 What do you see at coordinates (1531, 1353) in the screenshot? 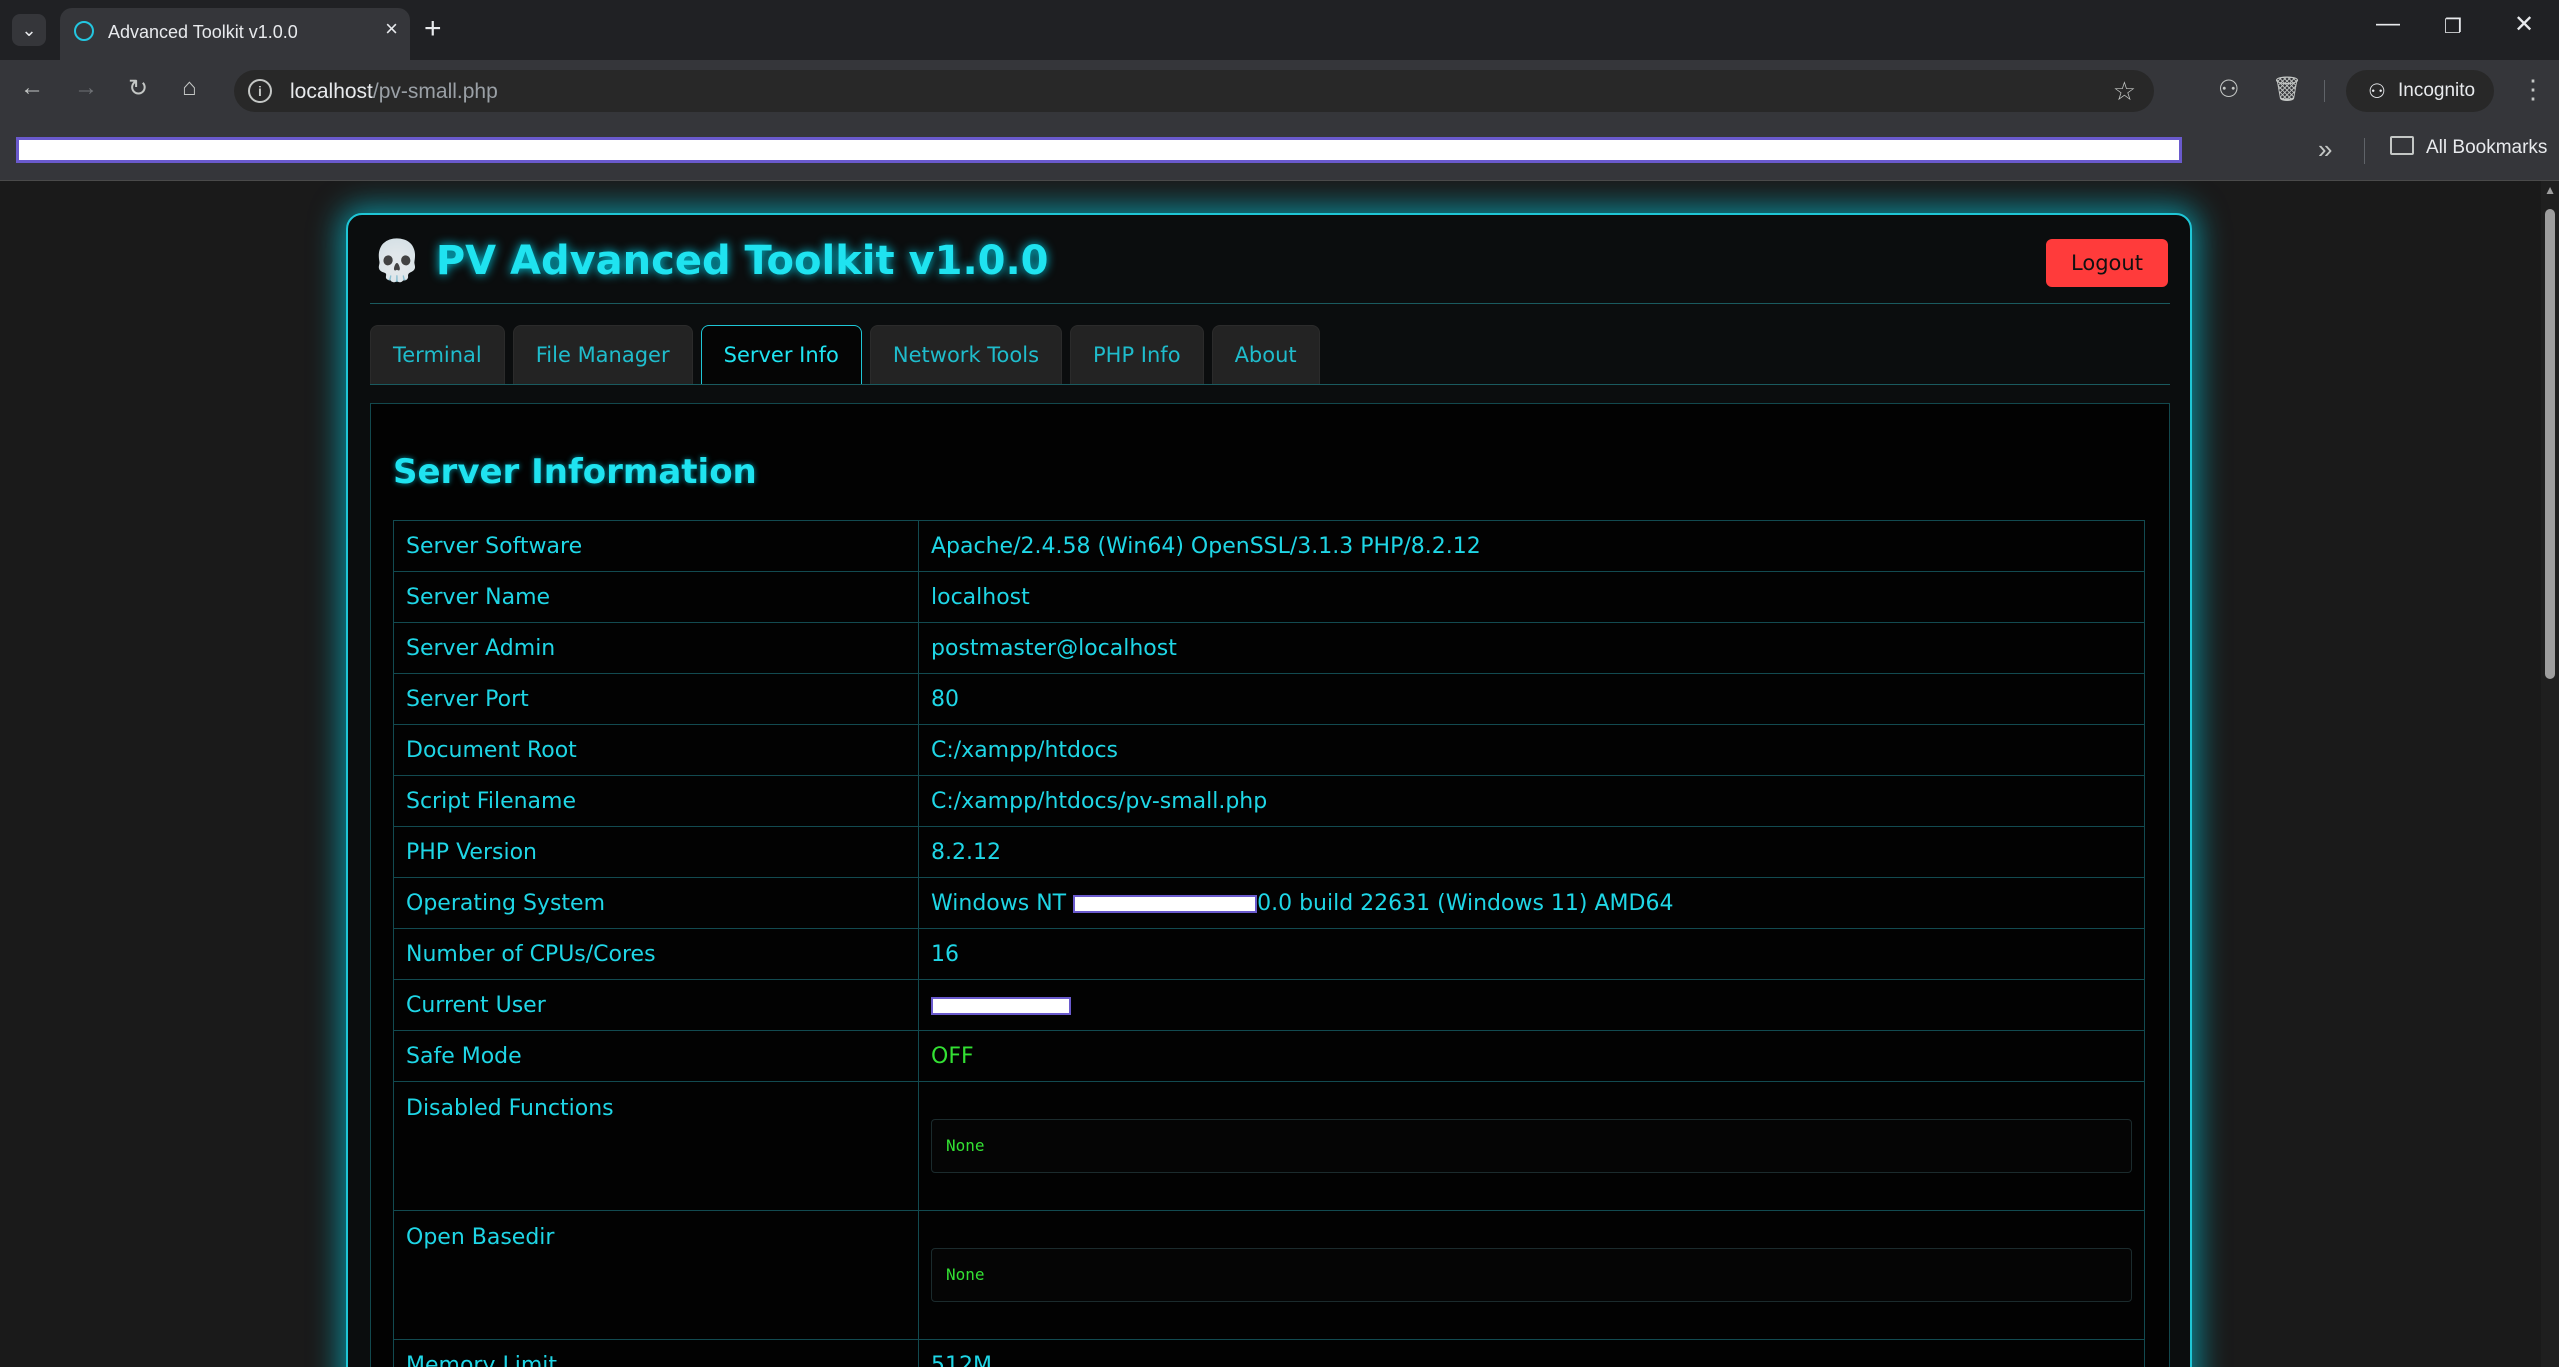
I see `row-value: 512M` at bounding box center [1531, 1353].